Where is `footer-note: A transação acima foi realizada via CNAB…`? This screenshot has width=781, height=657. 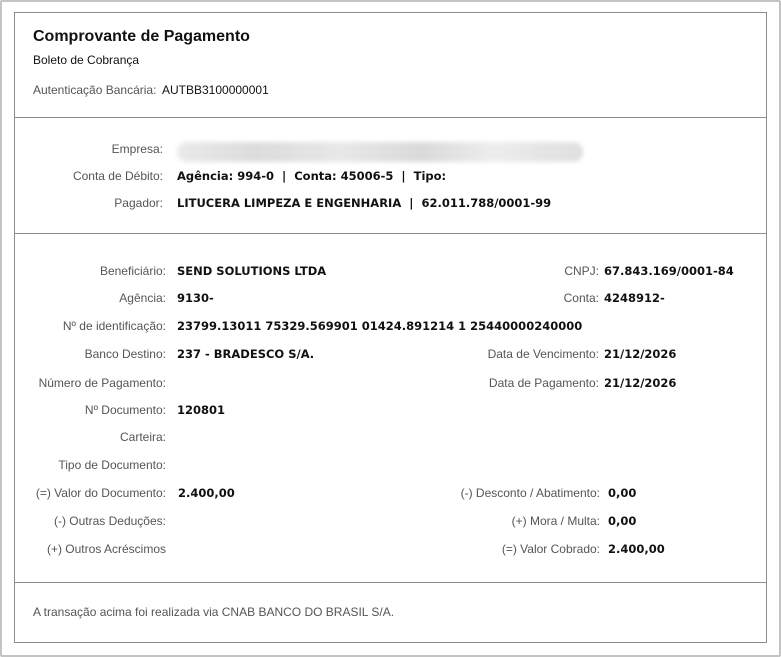
footer-note: A transação acima foi realizada via CNAB… is located at coordinates (214, 612).